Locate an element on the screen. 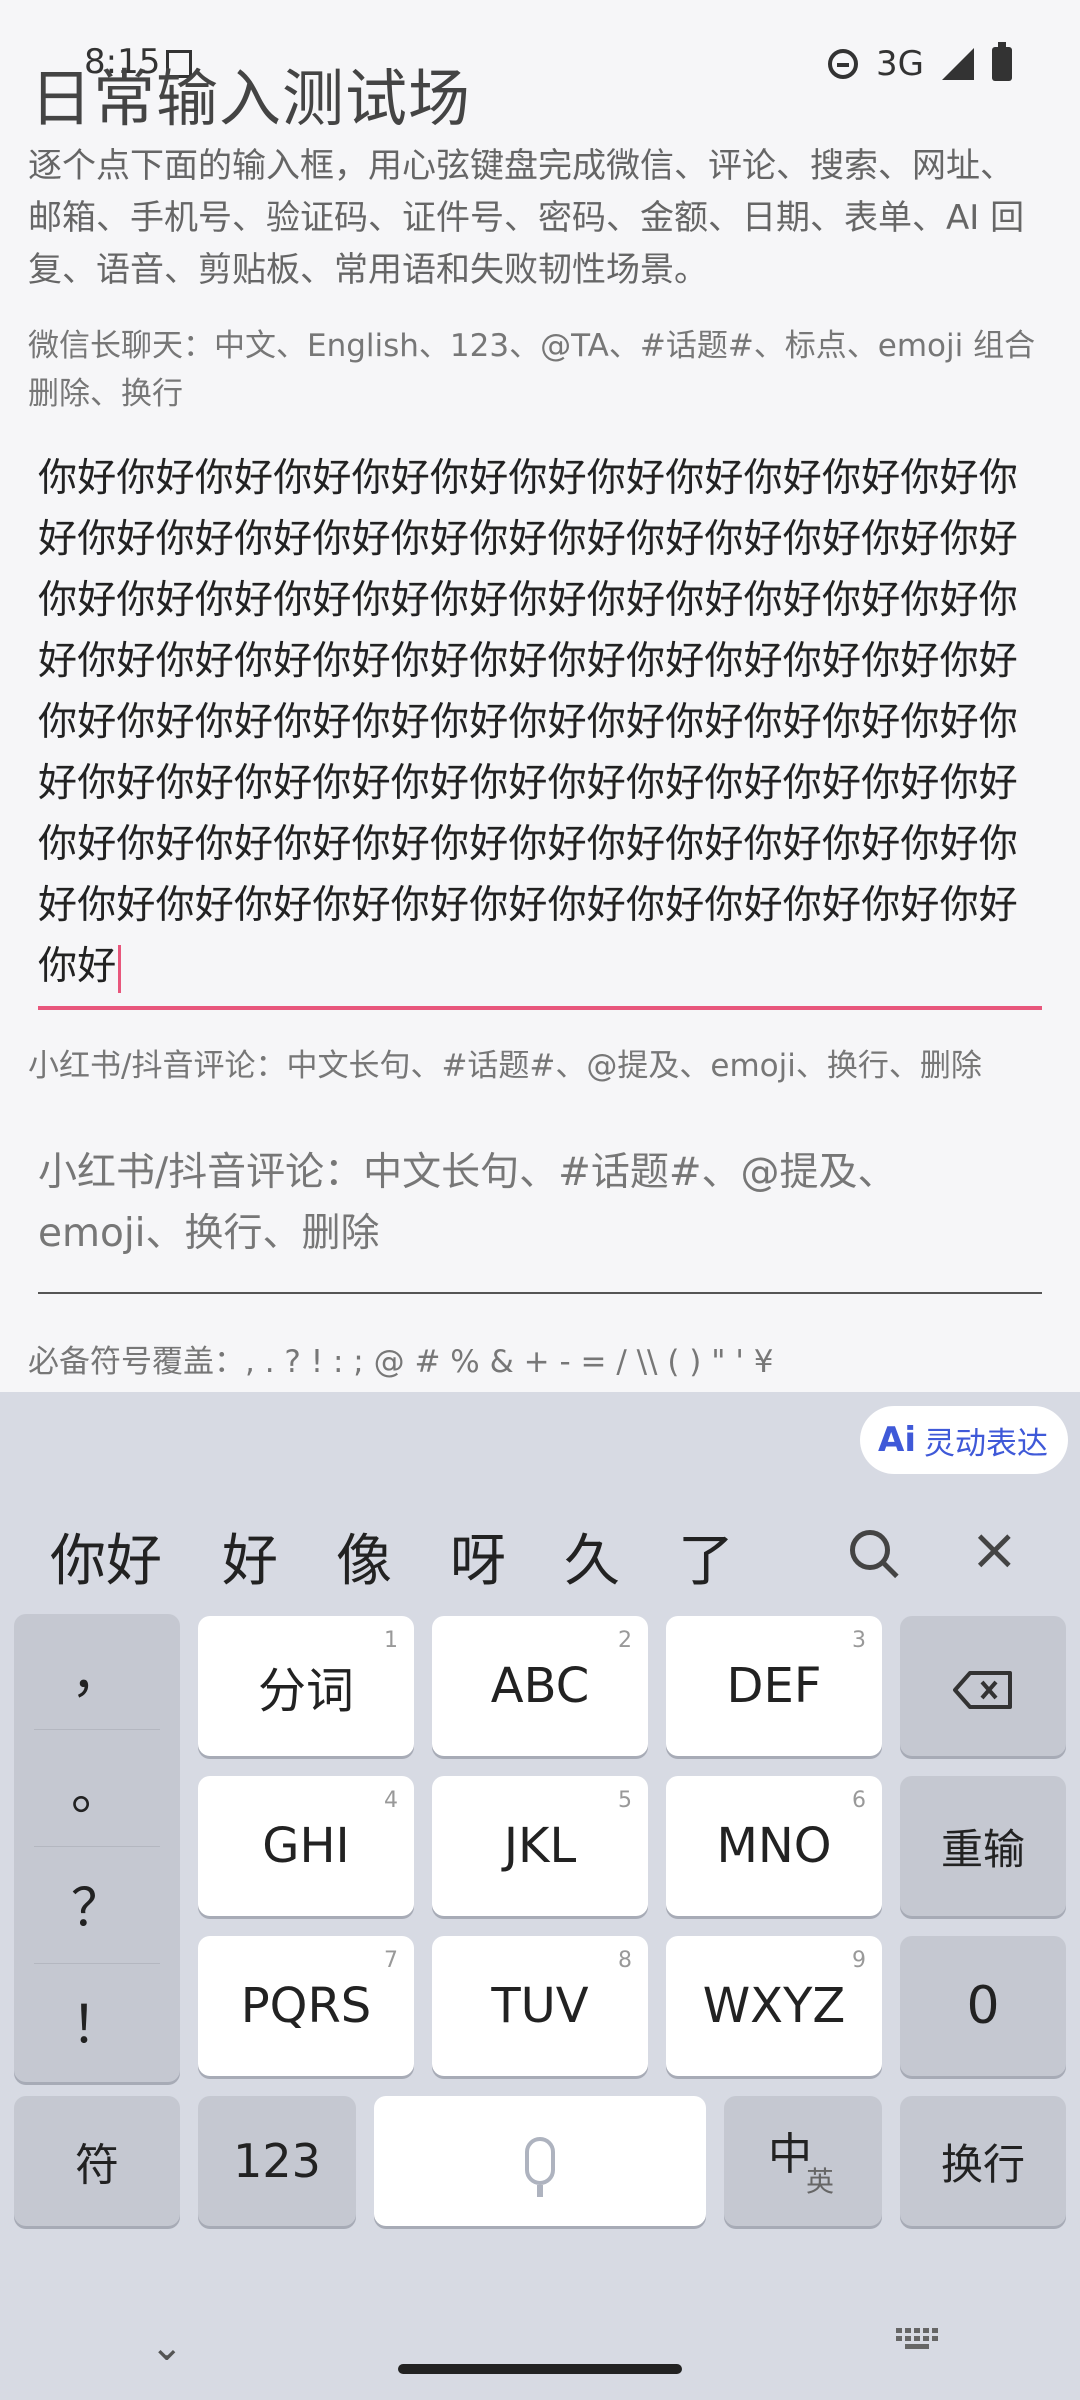  backspace-key is located at coordinates (983, 1686).